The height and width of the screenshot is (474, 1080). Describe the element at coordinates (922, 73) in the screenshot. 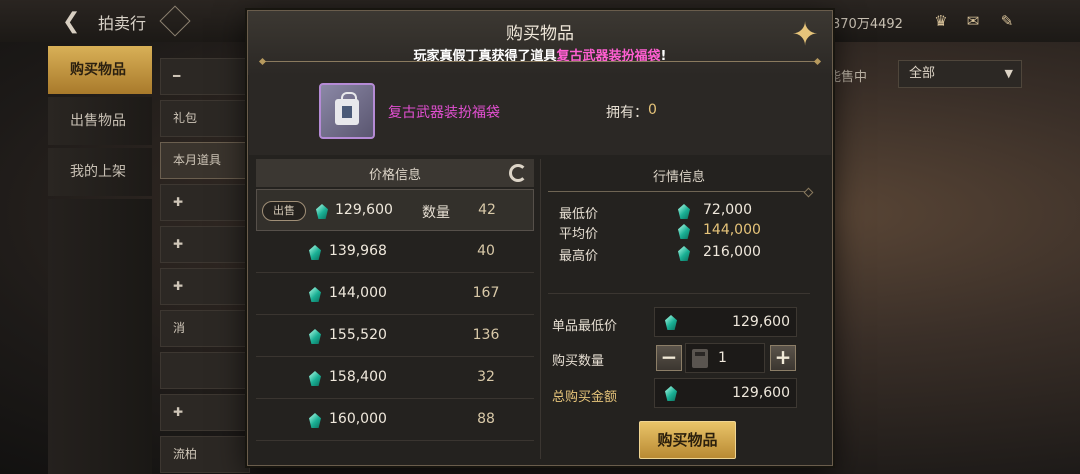

I see `filter-select-value: 全部` at that location.